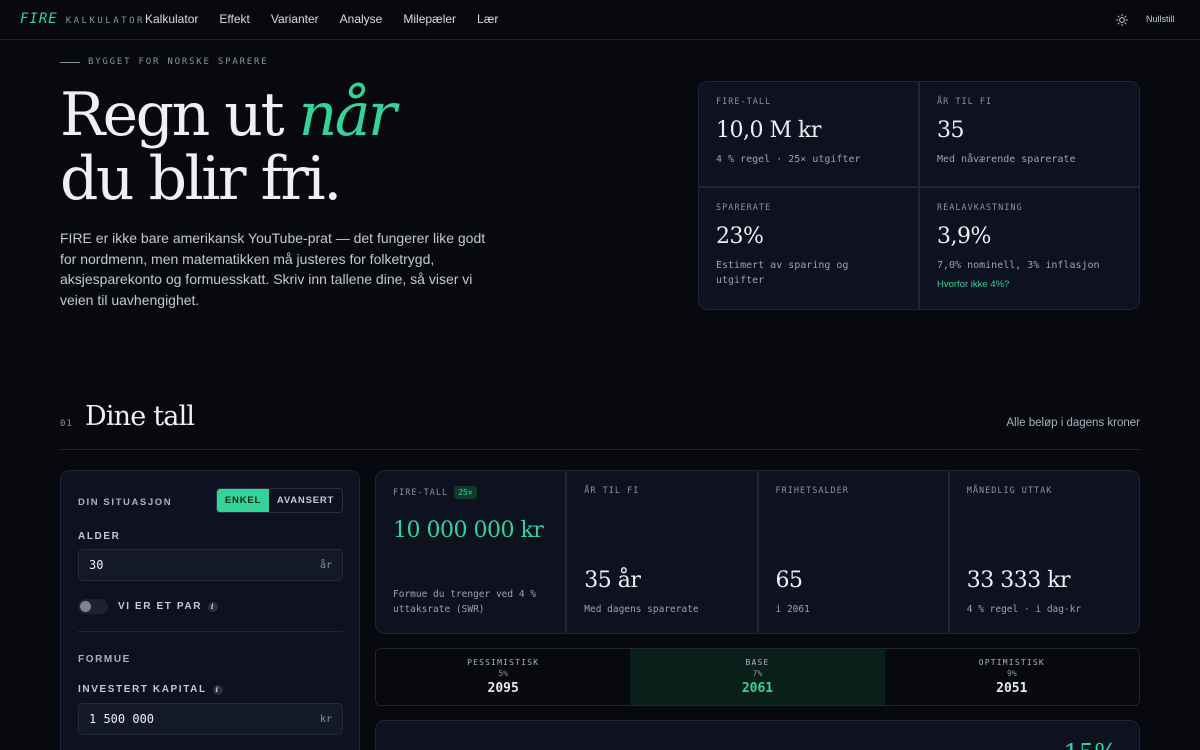 The height and width of the screenshot is (750, 1200). I want to click on age-label-text: ALDER, so click(99, 536).